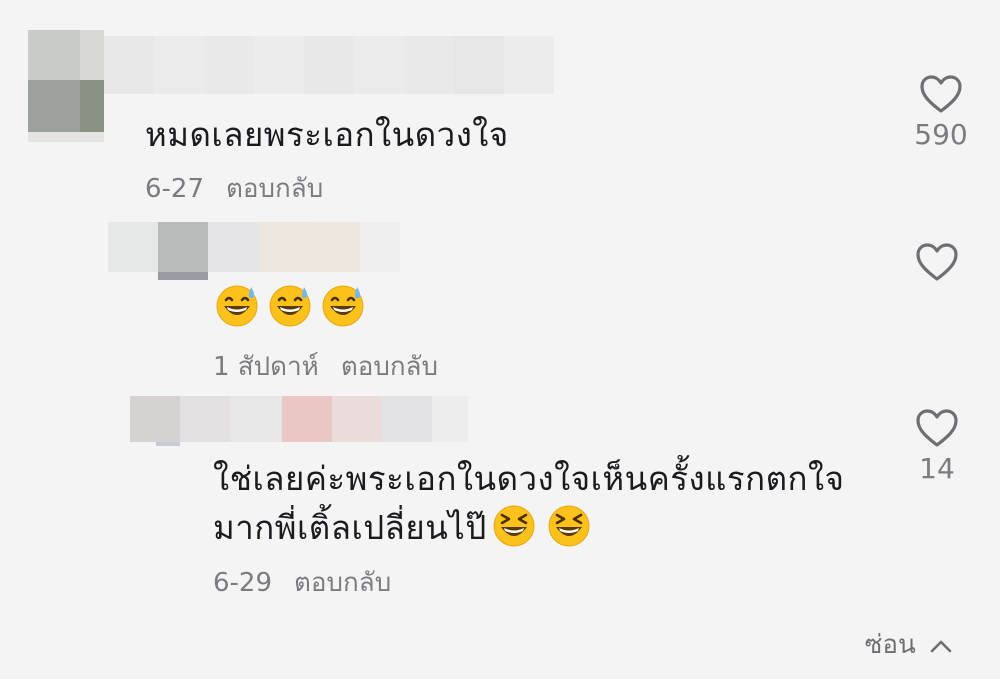 The width and height of the screenshot is (1000, 679). Describe the element at coordinates (937, 468) in the screenshot. I see `like-count: 14` at that location.